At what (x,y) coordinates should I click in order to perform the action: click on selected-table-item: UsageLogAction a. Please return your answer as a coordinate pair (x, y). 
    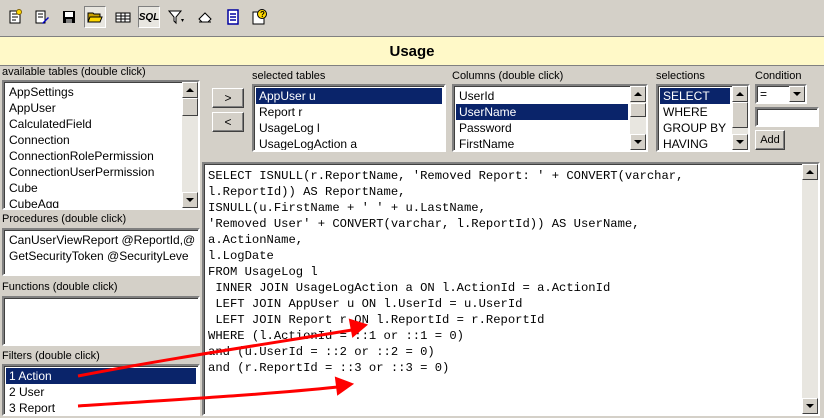
    Looking at the image, I should click on (349, 143).